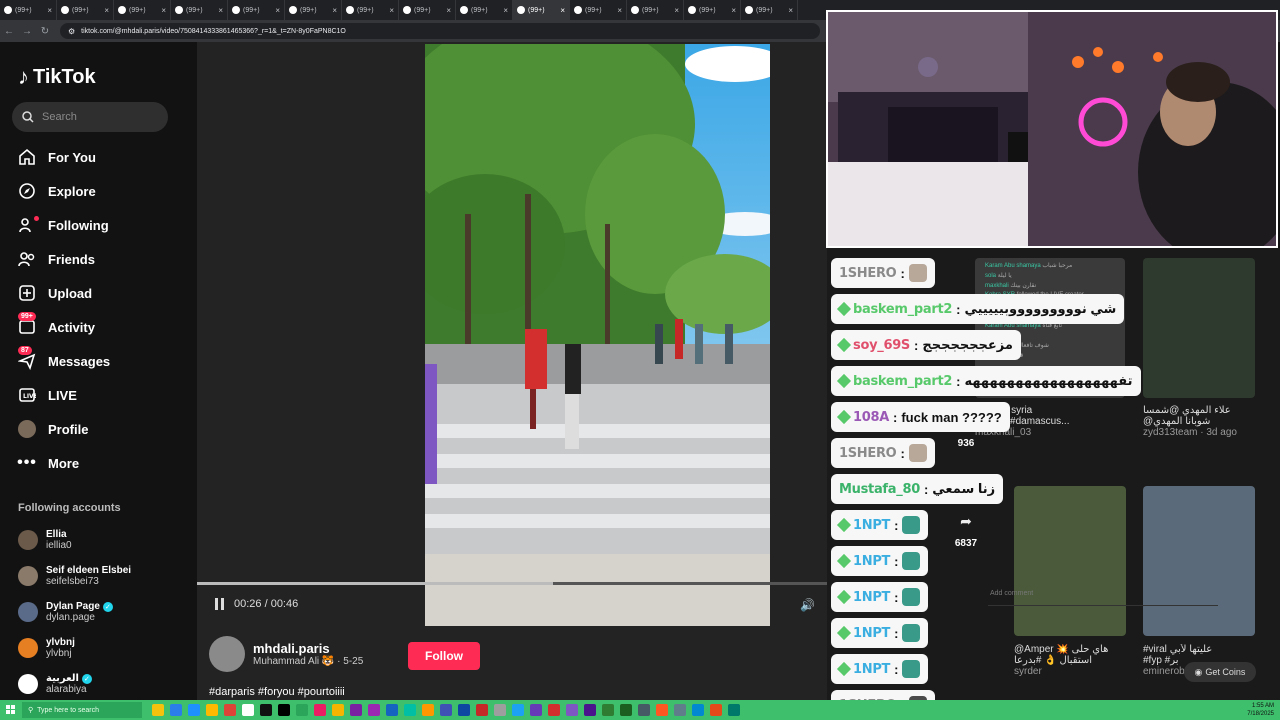  Describe the element at coordinates (98, 361) in the screenshot. I see `sidebar-item-messages: 87 Messages` at that location.